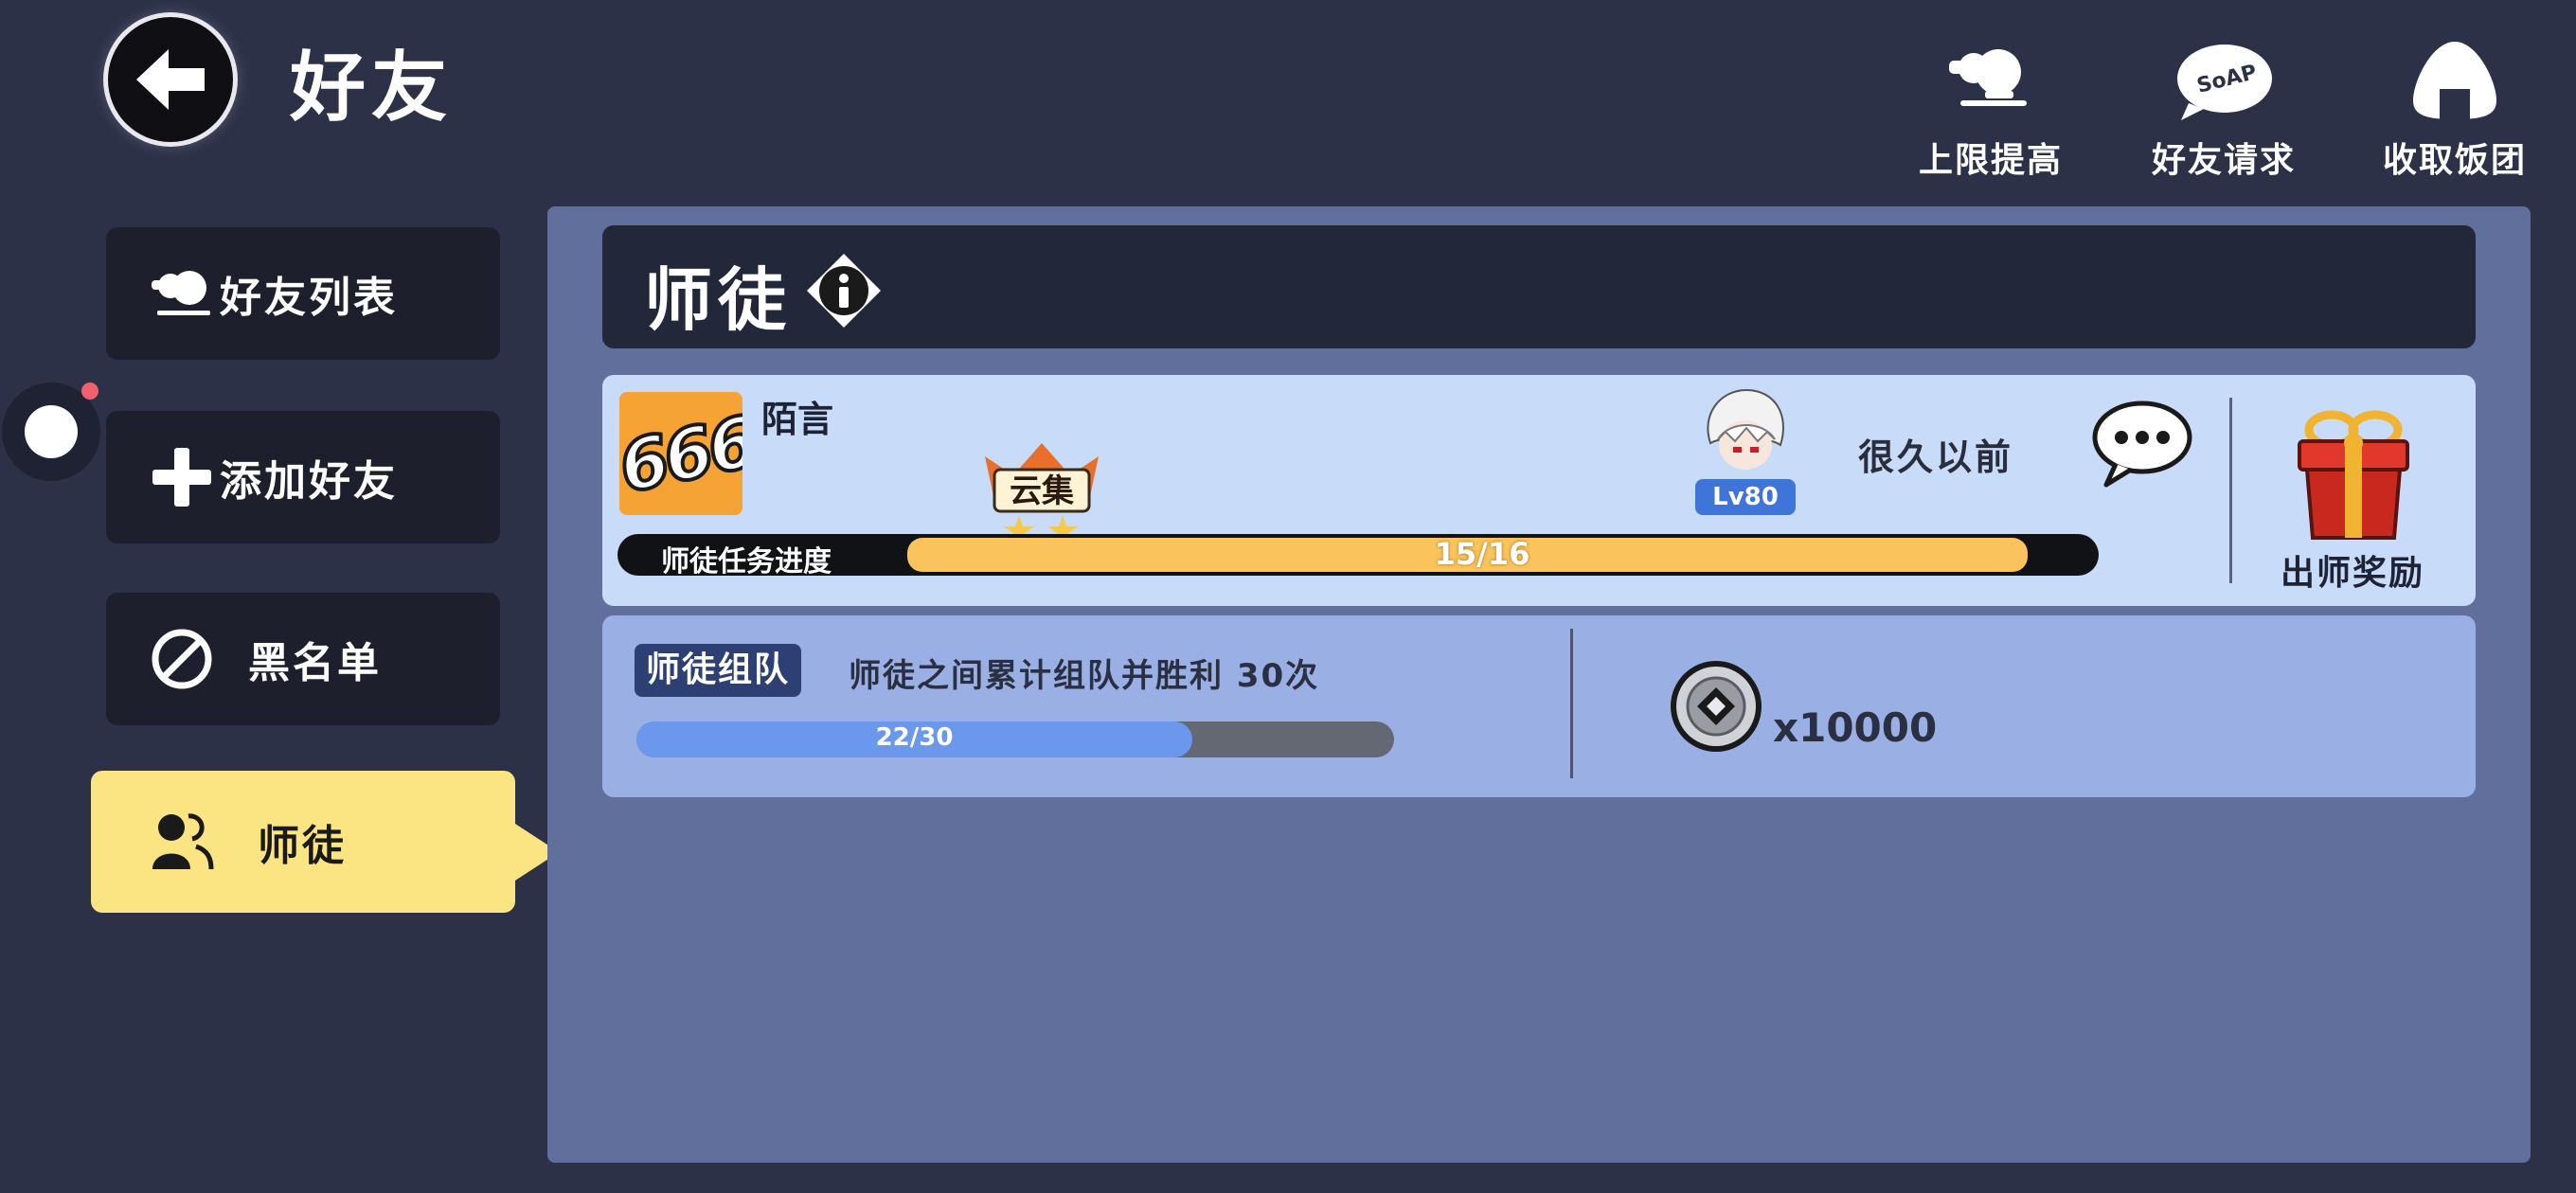  Describe the element at coordinates (2454, 160) in the screenshot. I see `collect-rice-balls-label: 收取饭团` at that location.